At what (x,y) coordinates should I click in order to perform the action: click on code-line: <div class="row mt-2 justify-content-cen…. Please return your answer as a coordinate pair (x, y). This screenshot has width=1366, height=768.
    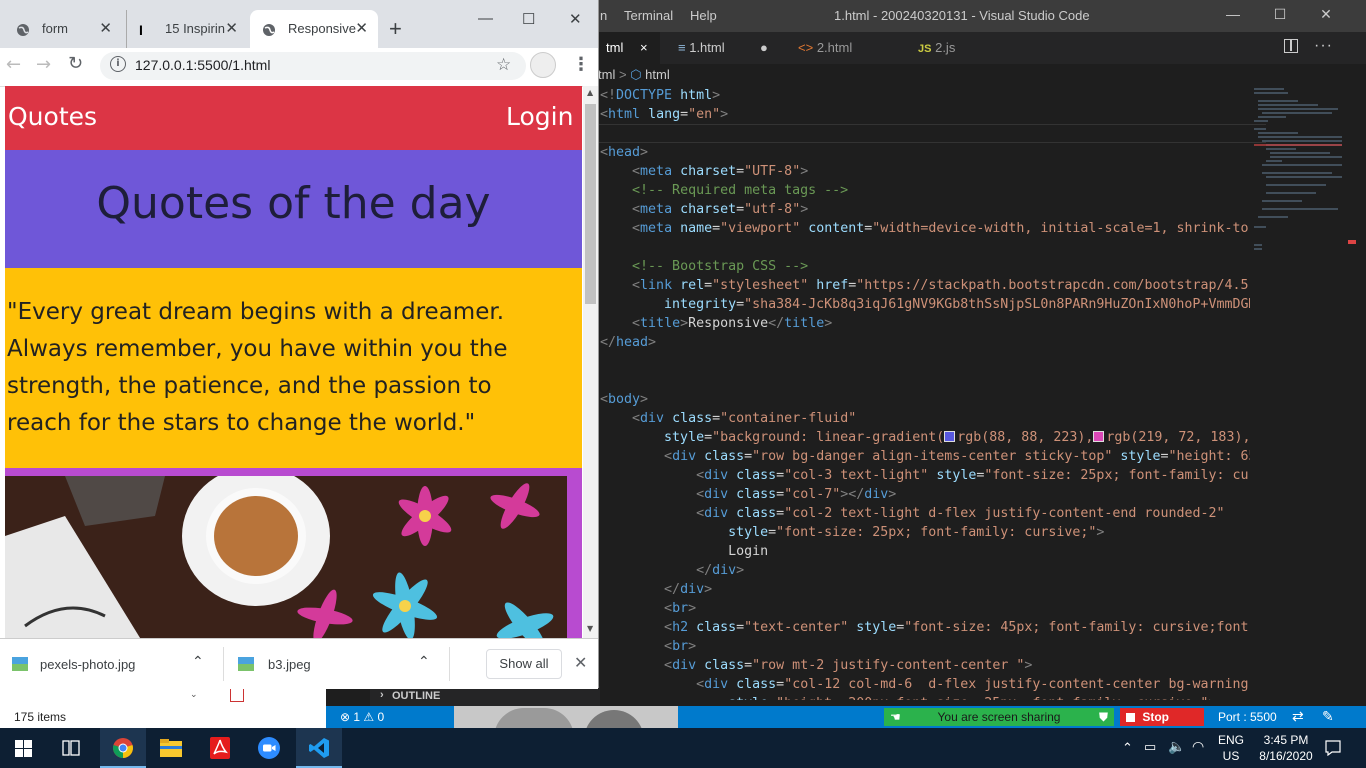
    Looking at the image, I should click on (816, 665).